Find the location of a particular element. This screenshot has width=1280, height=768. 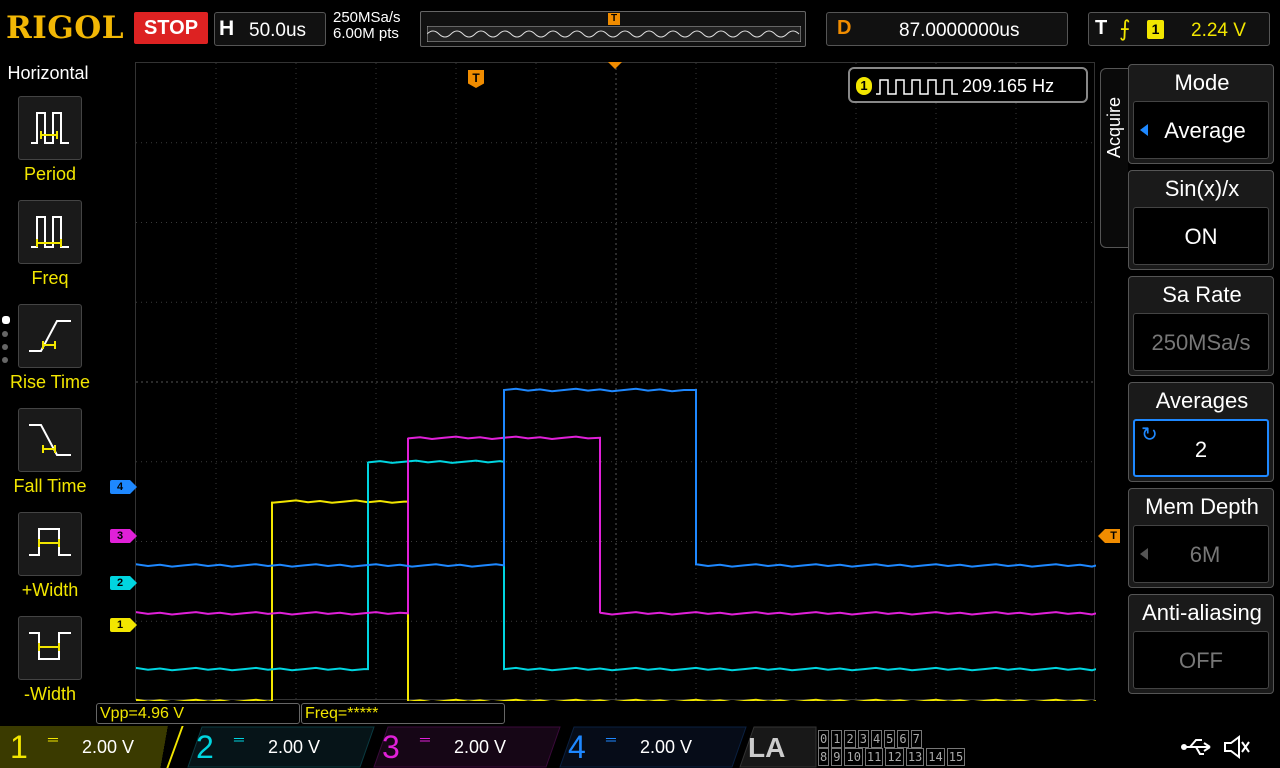

memory-position-bar: T is located at coordinates (613, 29).